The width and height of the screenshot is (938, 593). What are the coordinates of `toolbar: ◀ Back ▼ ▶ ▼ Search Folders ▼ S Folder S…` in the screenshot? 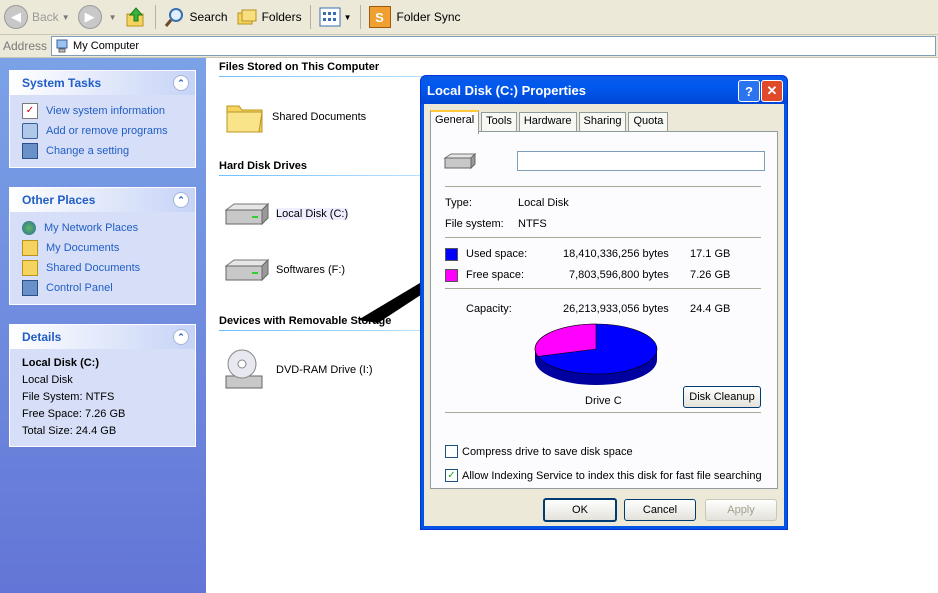 It's located at (469, 17).